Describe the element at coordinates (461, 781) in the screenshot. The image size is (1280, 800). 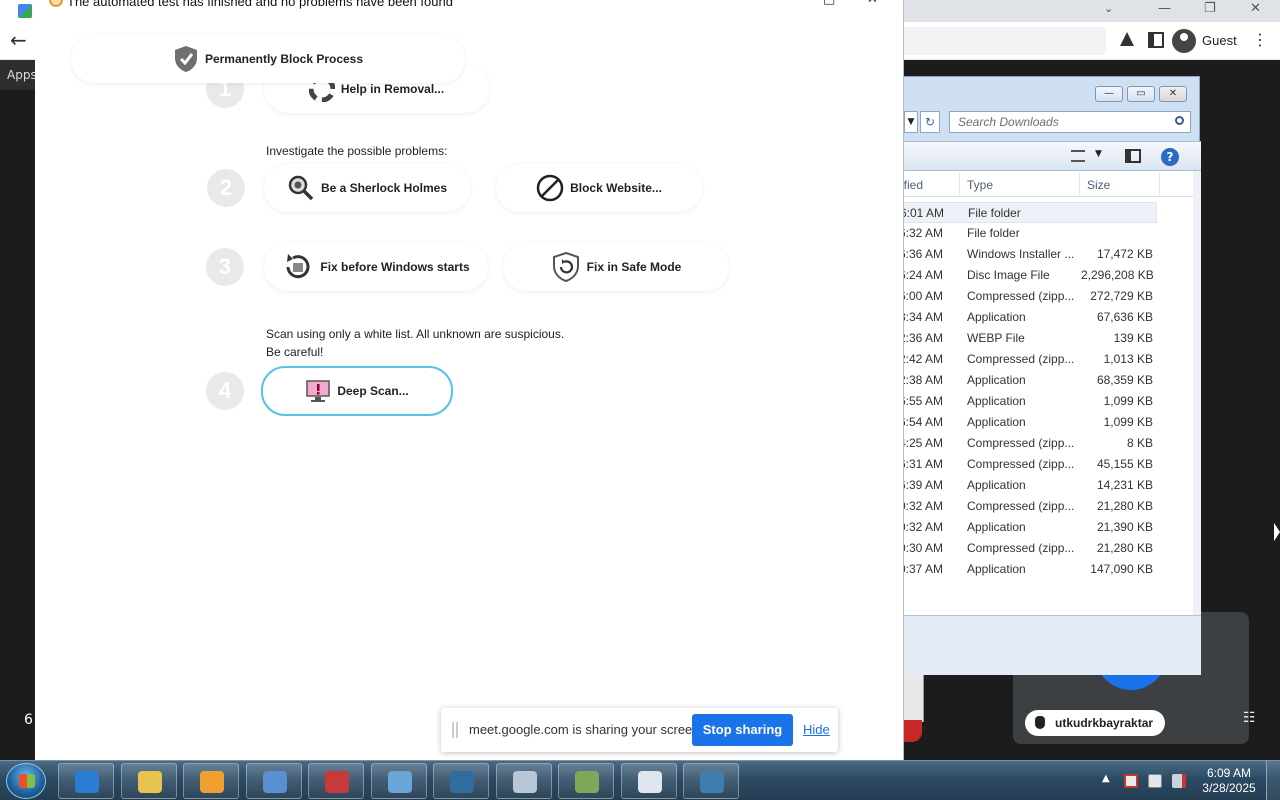
I see `taskbar-globe-tool-button` at that location.